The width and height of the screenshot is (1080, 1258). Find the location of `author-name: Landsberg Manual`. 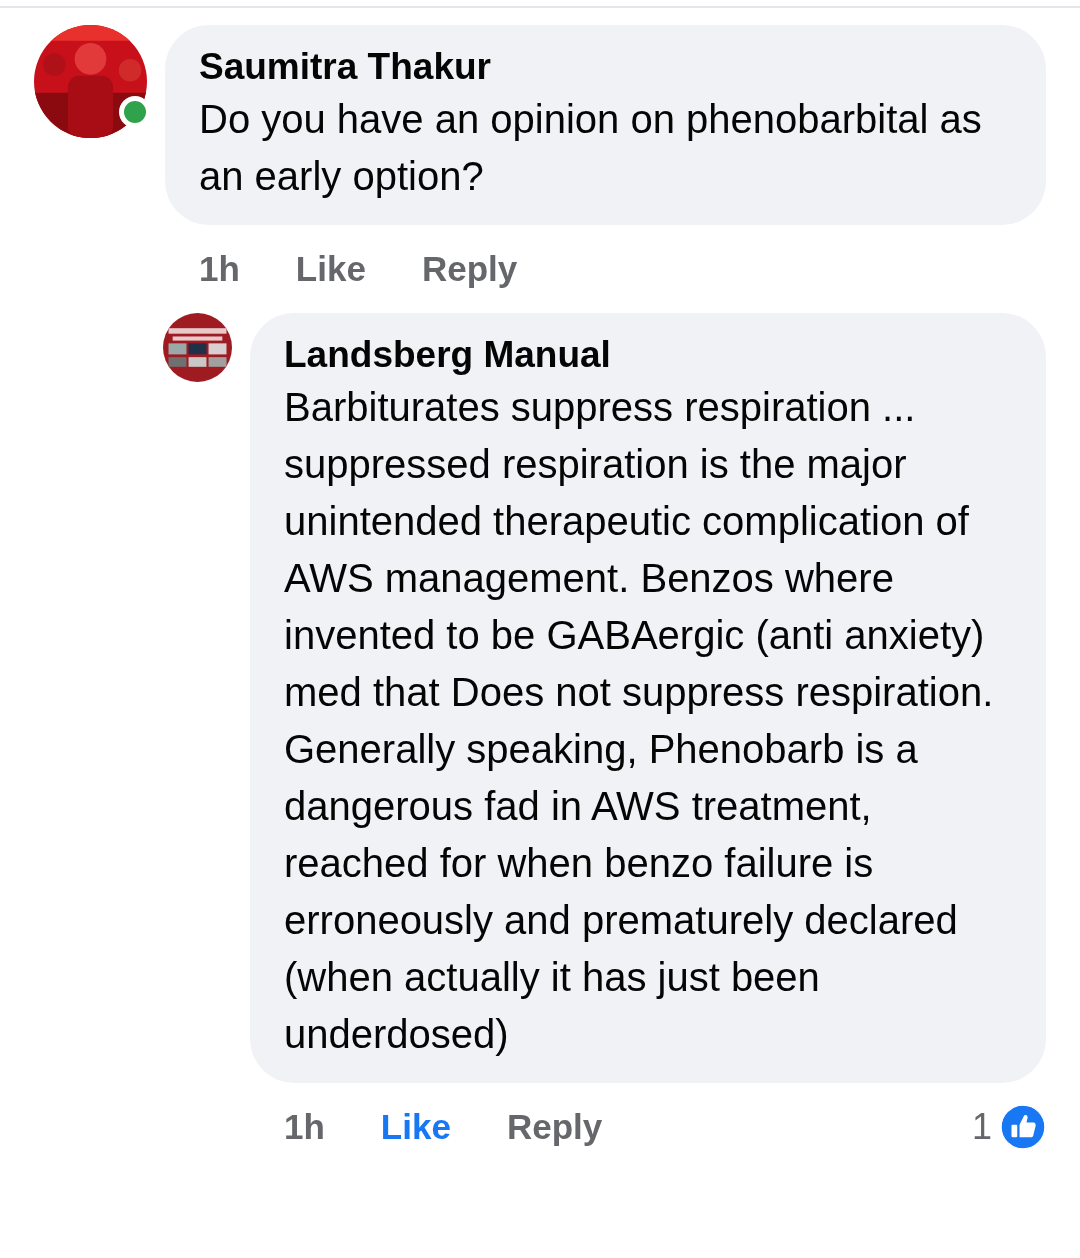

author-name: Landsberg Manual is located at coordinates (648, 355).